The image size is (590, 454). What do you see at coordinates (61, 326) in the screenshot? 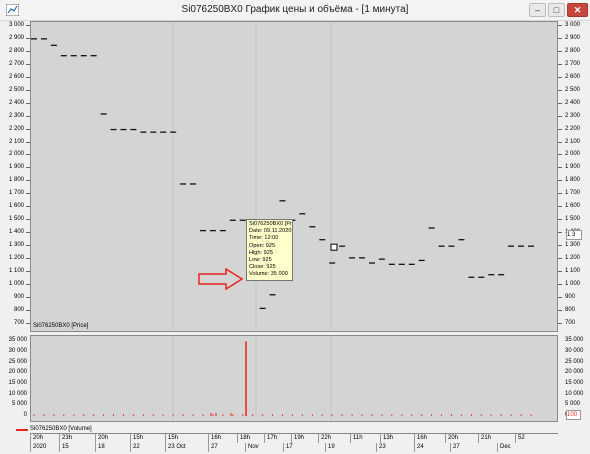
I see `price-legend: Si076250BX0 [Price]` at bounding box center [61, 326].